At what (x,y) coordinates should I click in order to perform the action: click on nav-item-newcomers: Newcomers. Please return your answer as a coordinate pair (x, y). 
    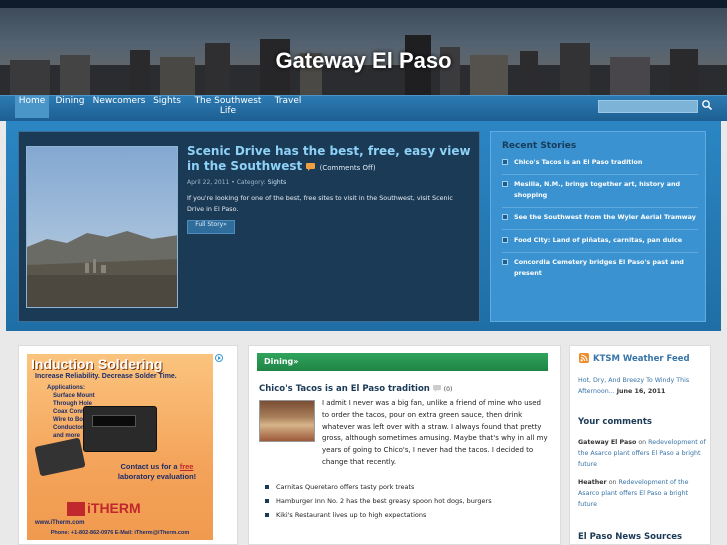
    Looking at the image, I should click on (119, 107).